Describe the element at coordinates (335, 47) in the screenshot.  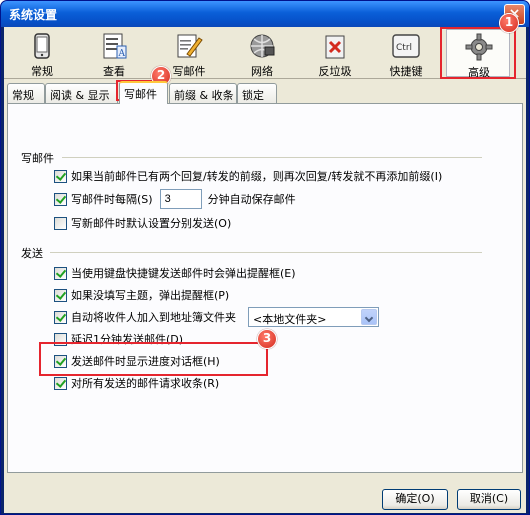
I see `trash-icon` at that location.